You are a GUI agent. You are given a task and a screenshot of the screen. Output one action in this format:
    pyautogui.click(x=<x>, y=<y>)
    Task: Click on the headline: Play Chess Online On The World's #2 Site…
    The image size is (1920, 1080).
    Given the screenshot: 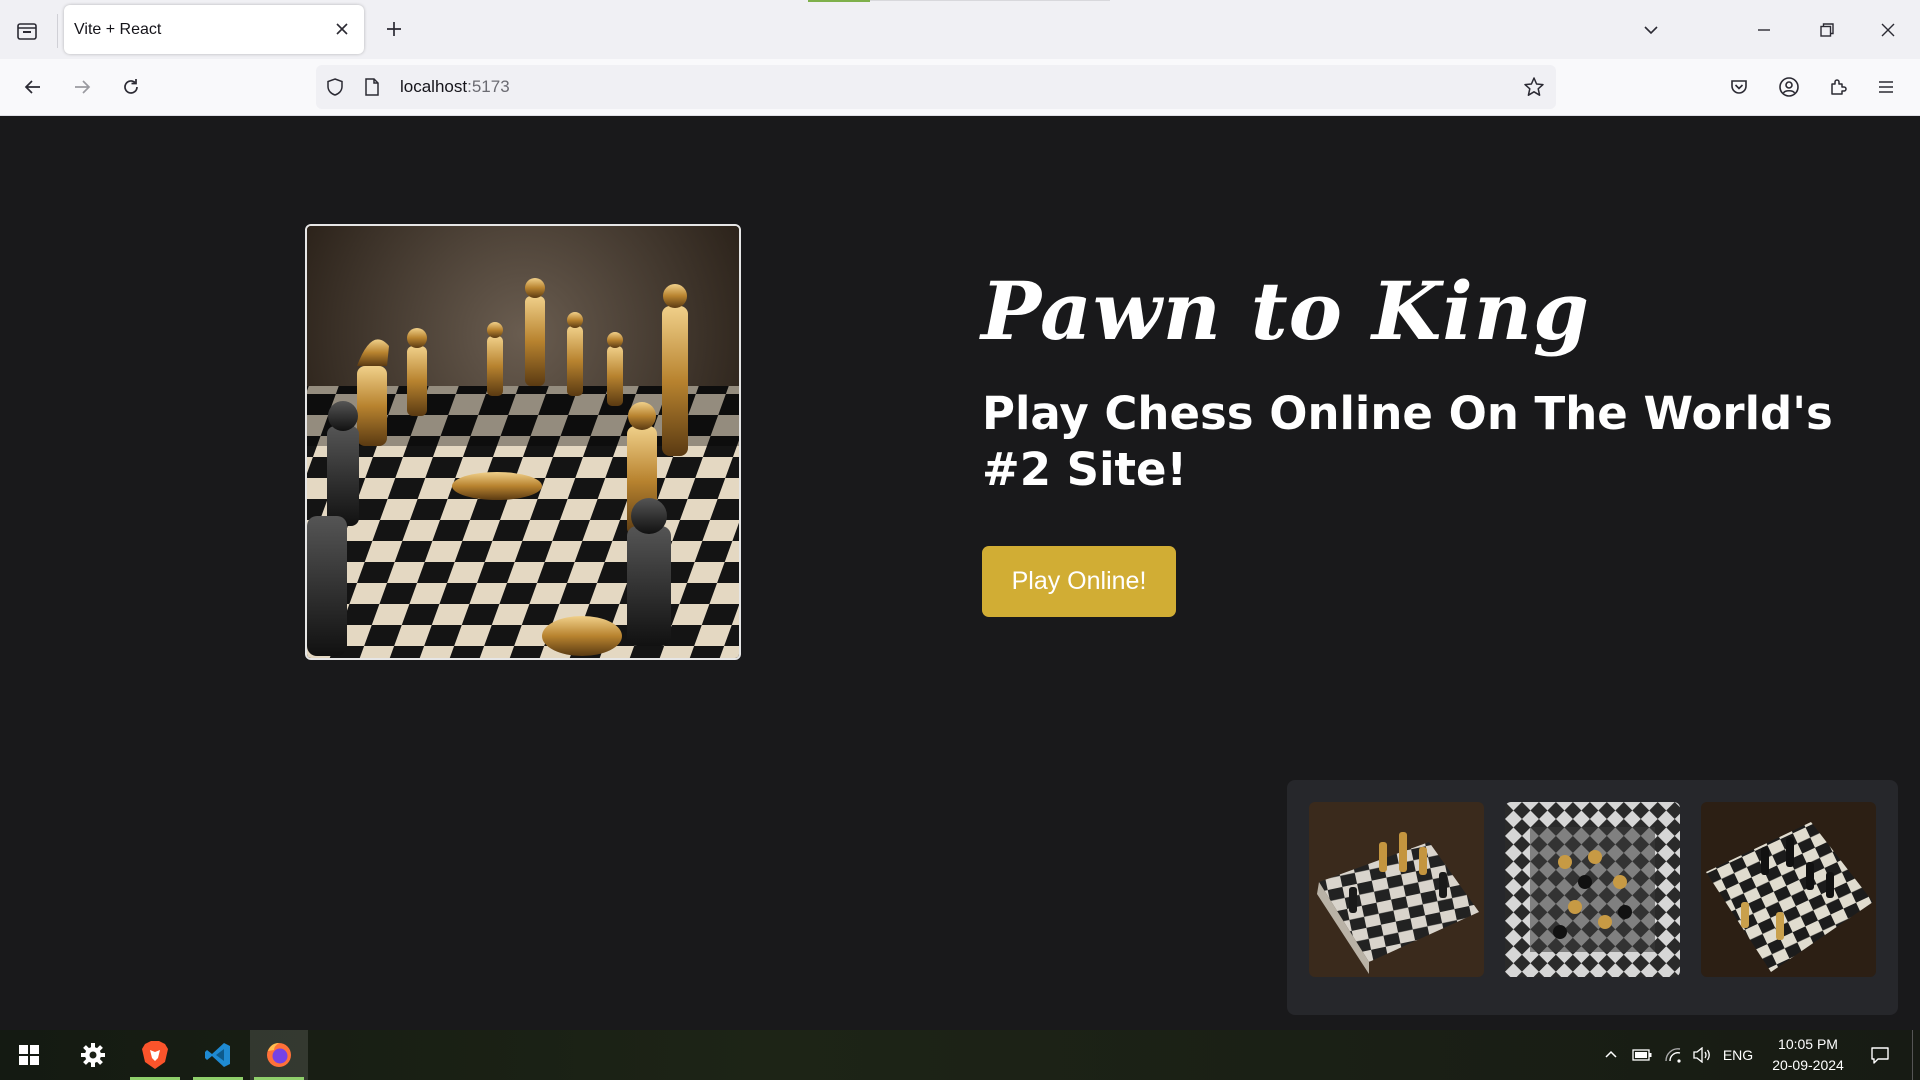 What is the action you would take?
    pyautogui.click(x=1407, y=441)
    